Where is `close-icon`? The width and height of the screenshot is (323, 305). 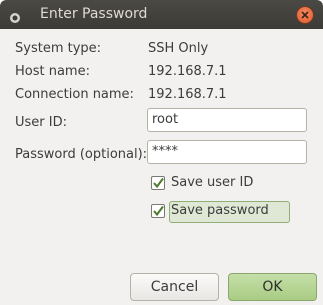
close-icon is located at coordinates (305, 15).